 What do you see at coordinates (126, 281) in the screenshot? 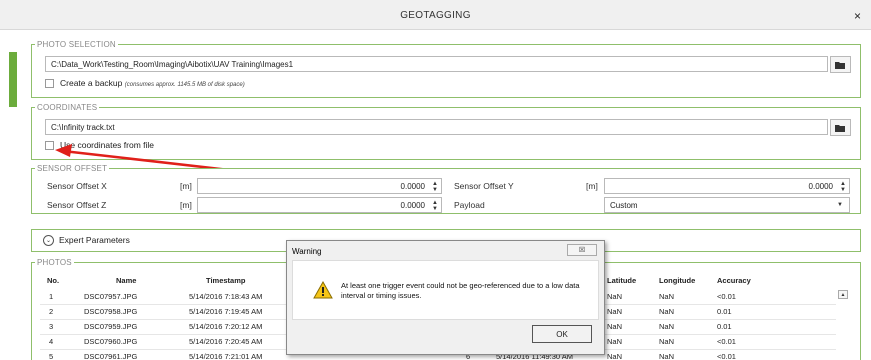
I see `col-header-name: Name` at bounding box center [126, 281].